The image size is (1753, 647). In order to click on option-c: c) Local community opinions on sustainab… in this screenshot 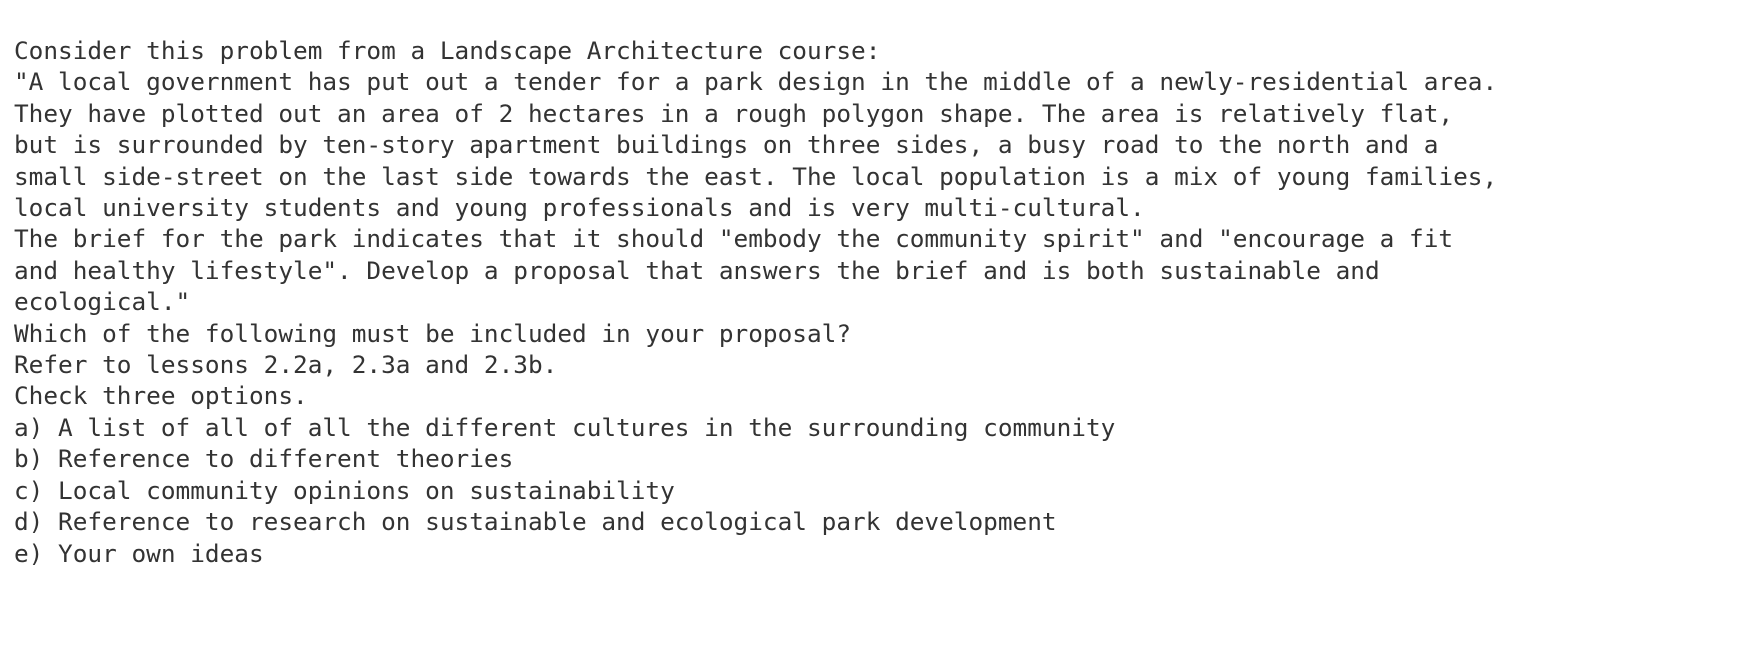, I will do `click(344, 490)`.